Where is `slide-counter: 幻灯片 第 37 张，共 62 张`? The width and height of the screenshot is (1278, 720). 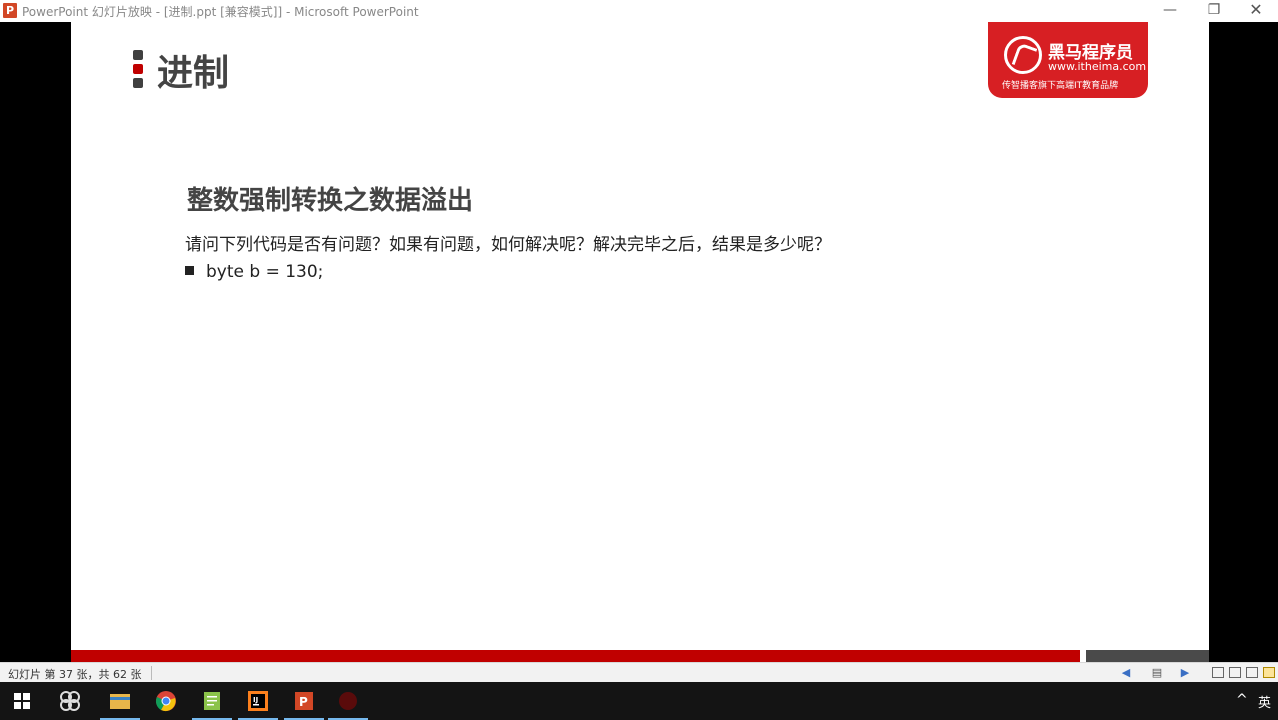
slide-counter: 幻灯片 第 37 张，共 62 张 is located at coordinates (75, 674).